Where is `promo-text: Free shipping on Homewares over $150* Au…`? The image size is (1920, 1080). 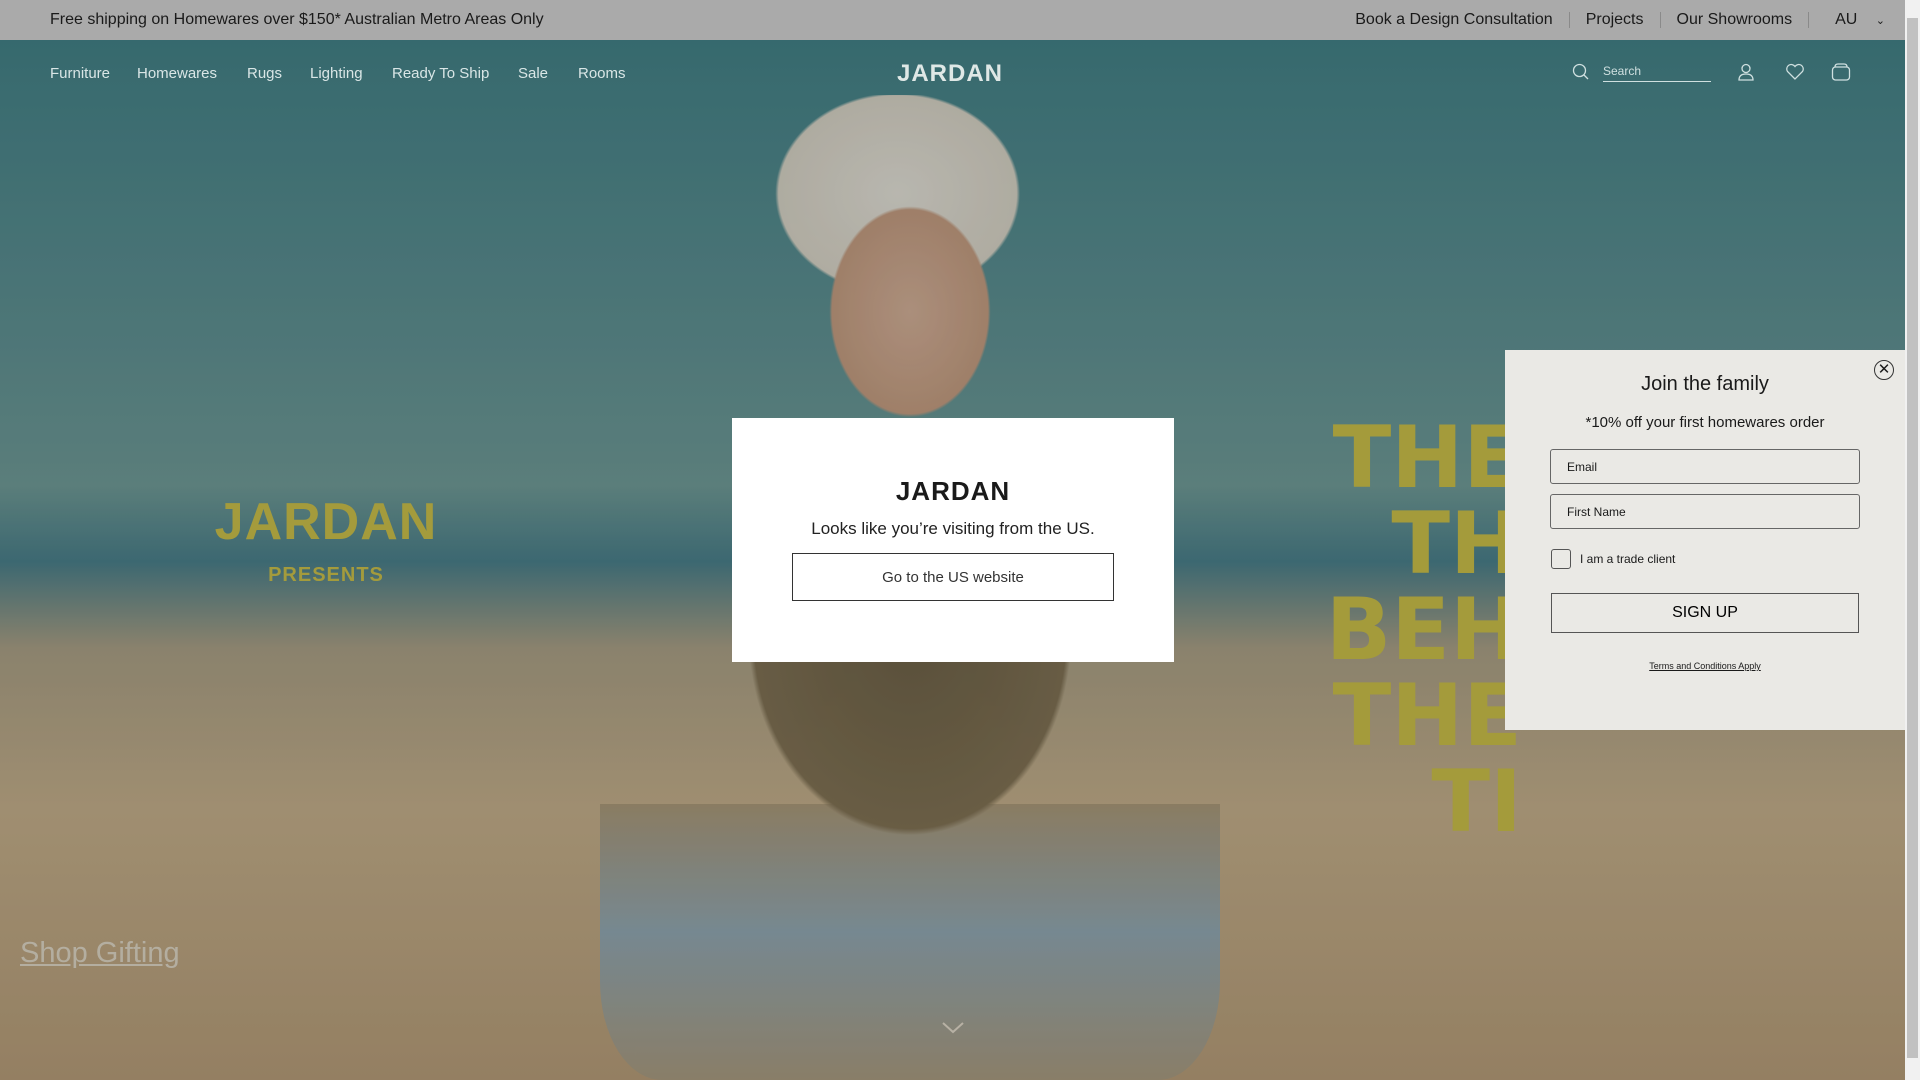 promo-text: Free shipping on Homewares over $150* Au… is located at coordinates (297, 19).